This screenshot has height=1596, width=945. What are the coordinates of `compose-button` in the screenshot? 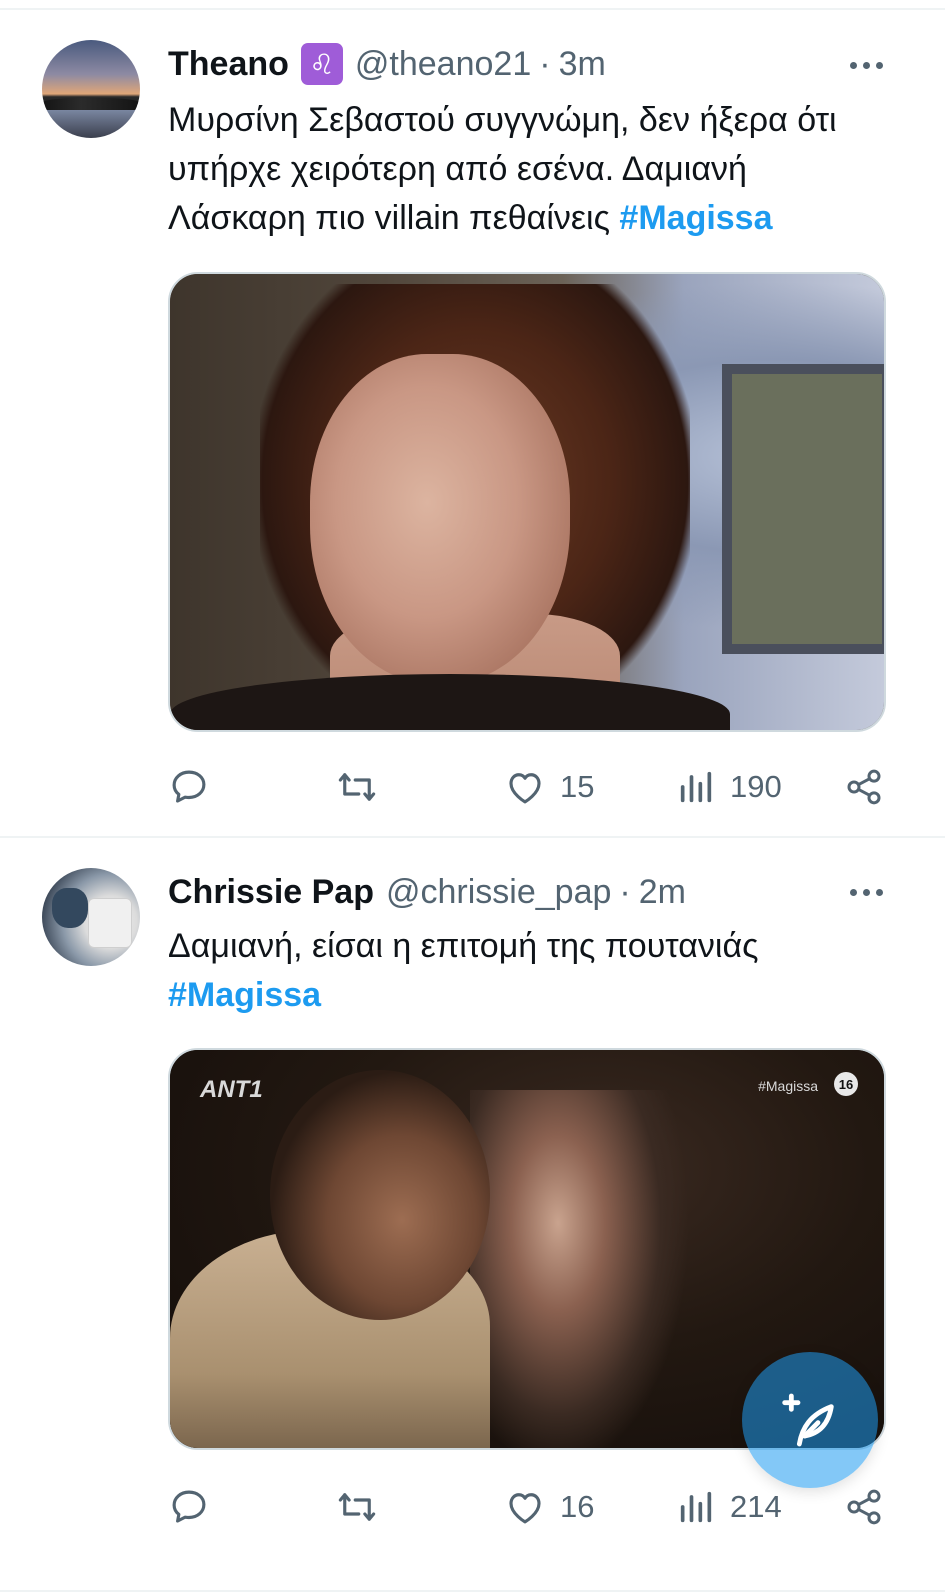 It's located at (810, 1420).